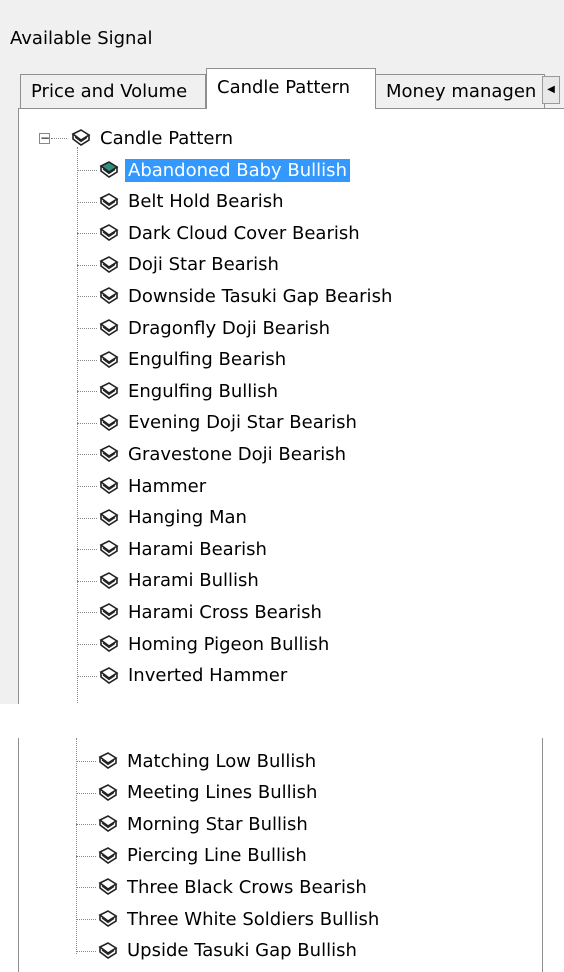  What do you see at coordinates (197, 549) in the screenshot?
I see `tree-item-label: Harami Bearish` at bounding box center [197, 549].